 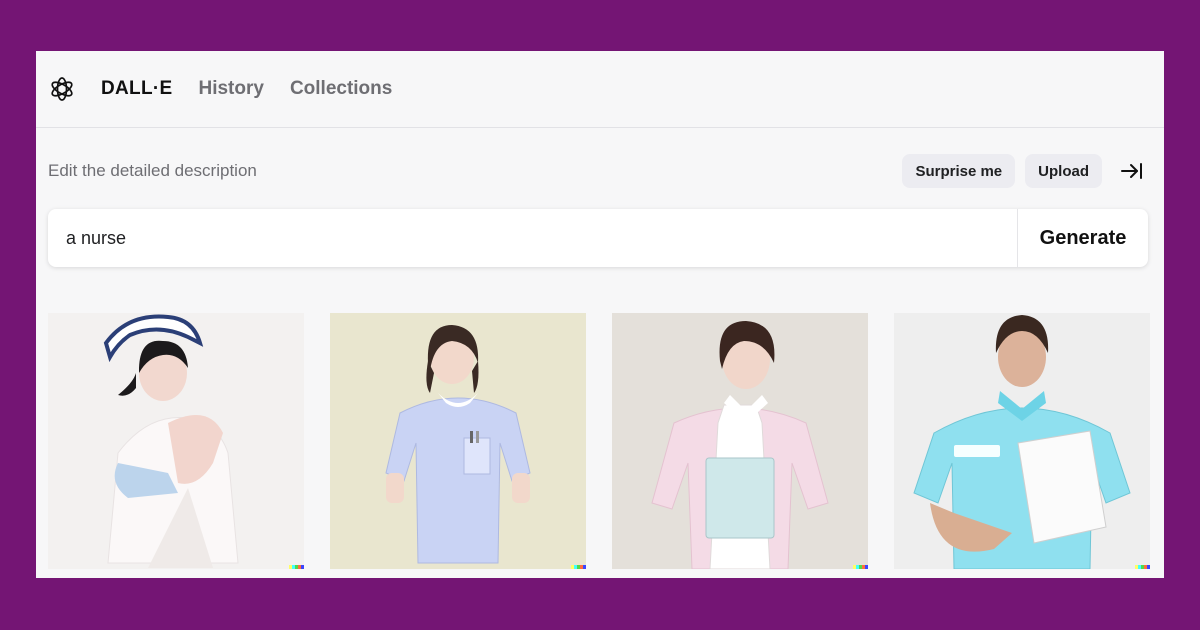 I want to click on arrow-right-to-bar-icon, so click(x=1132, y=171).